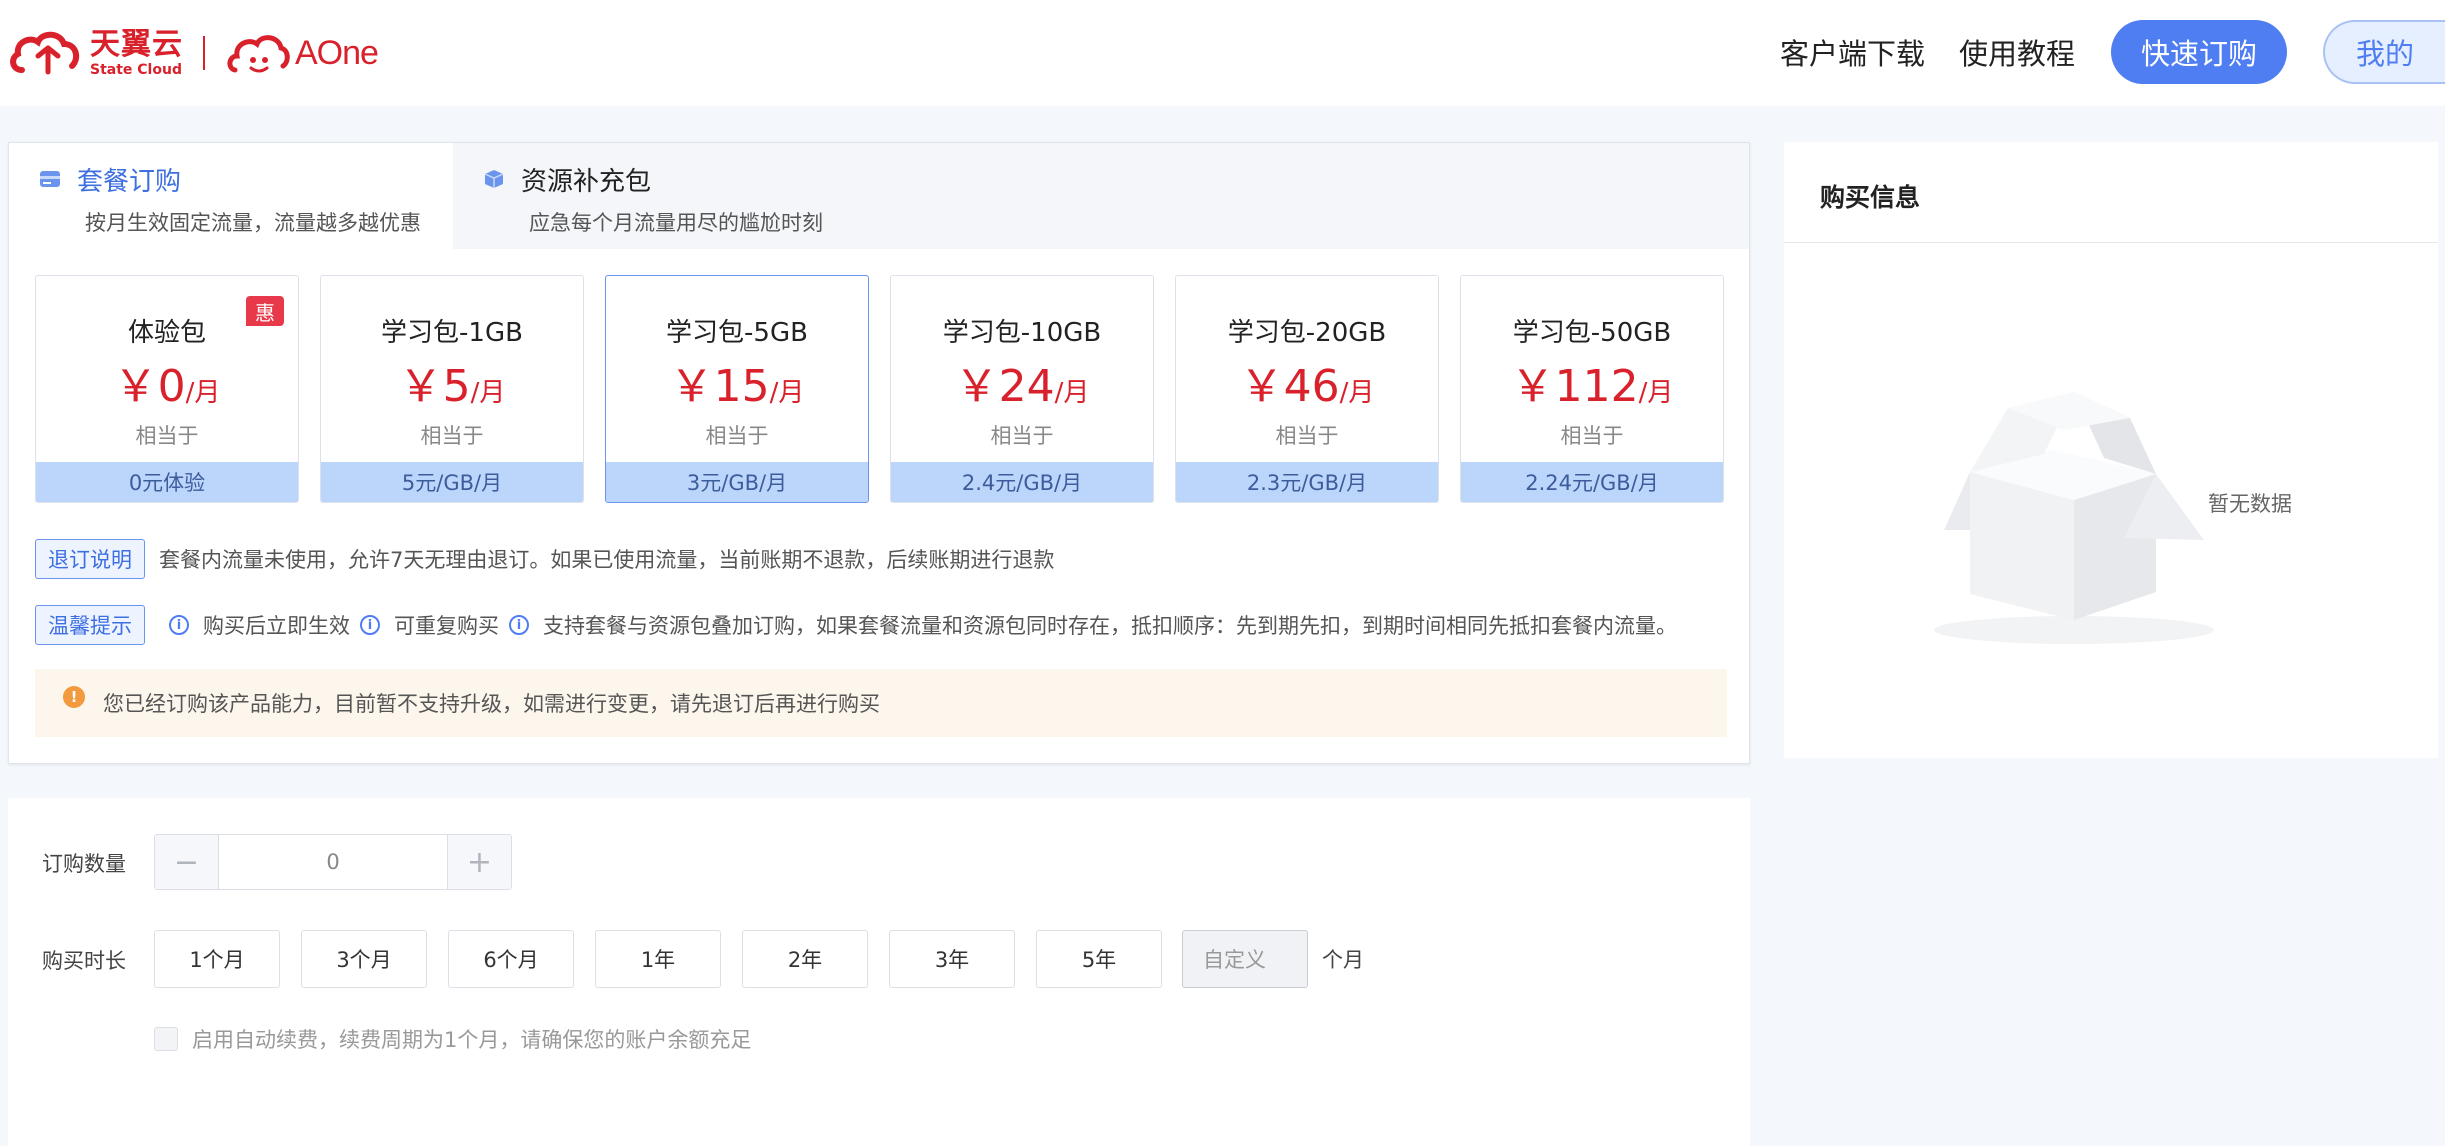  I want to click on tab-package-order: 套餐订购 按月生效固定流量，流量越多越优惠, so click(231, 196).